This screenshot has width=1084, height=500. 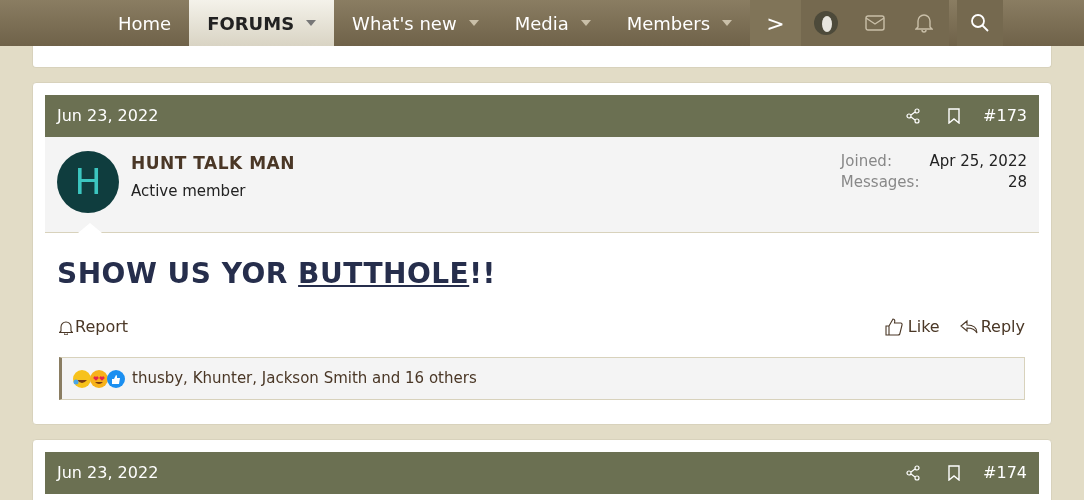 What do you see at coordinates (94, 327) in the screenshot?
I see `report-link: Report` at bounding box center [94, 327].